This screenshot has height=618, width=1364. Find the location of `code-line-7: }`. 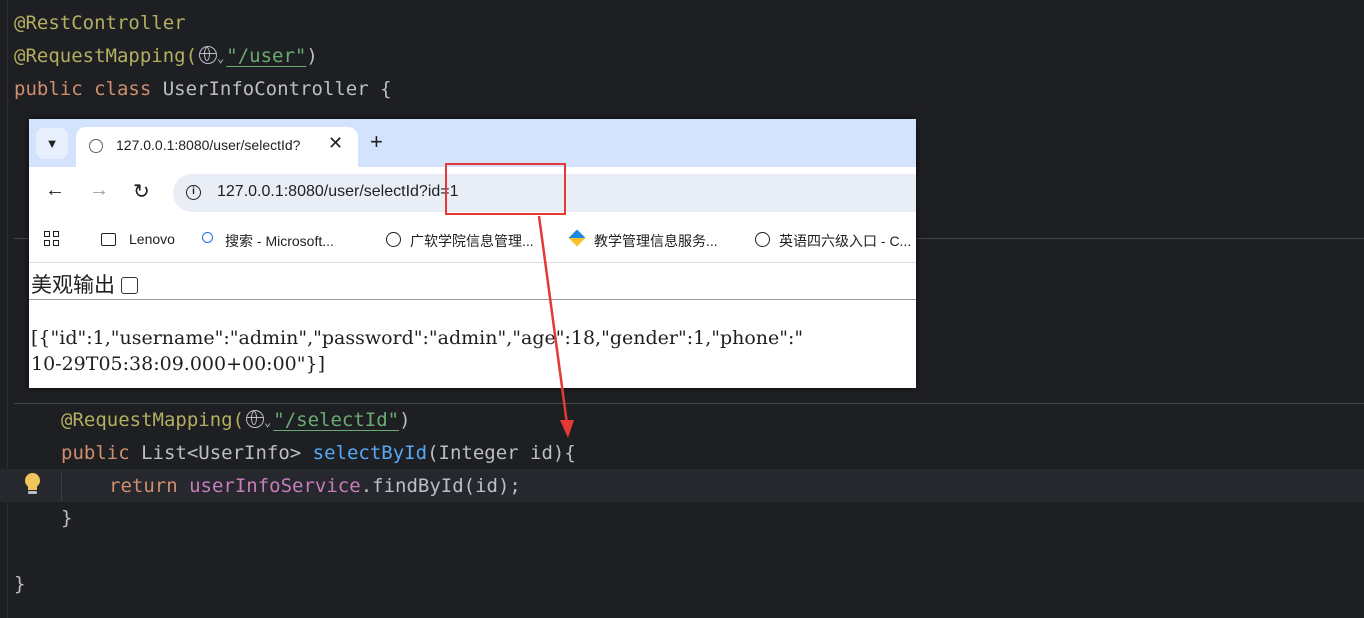

code-line-7: } is located at coordinates (66, 518).